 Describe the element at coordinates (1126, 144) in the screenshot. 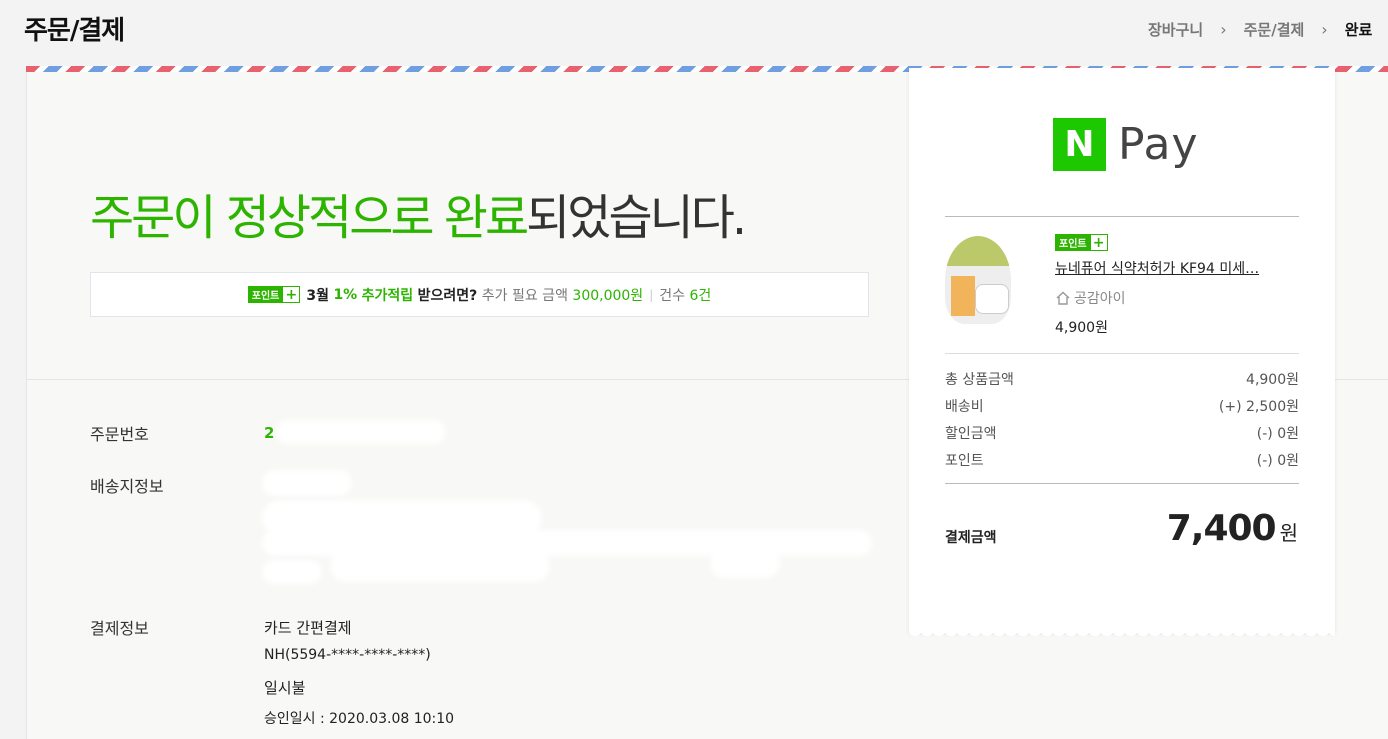

I see `npay-logo: N Pay` at that location.